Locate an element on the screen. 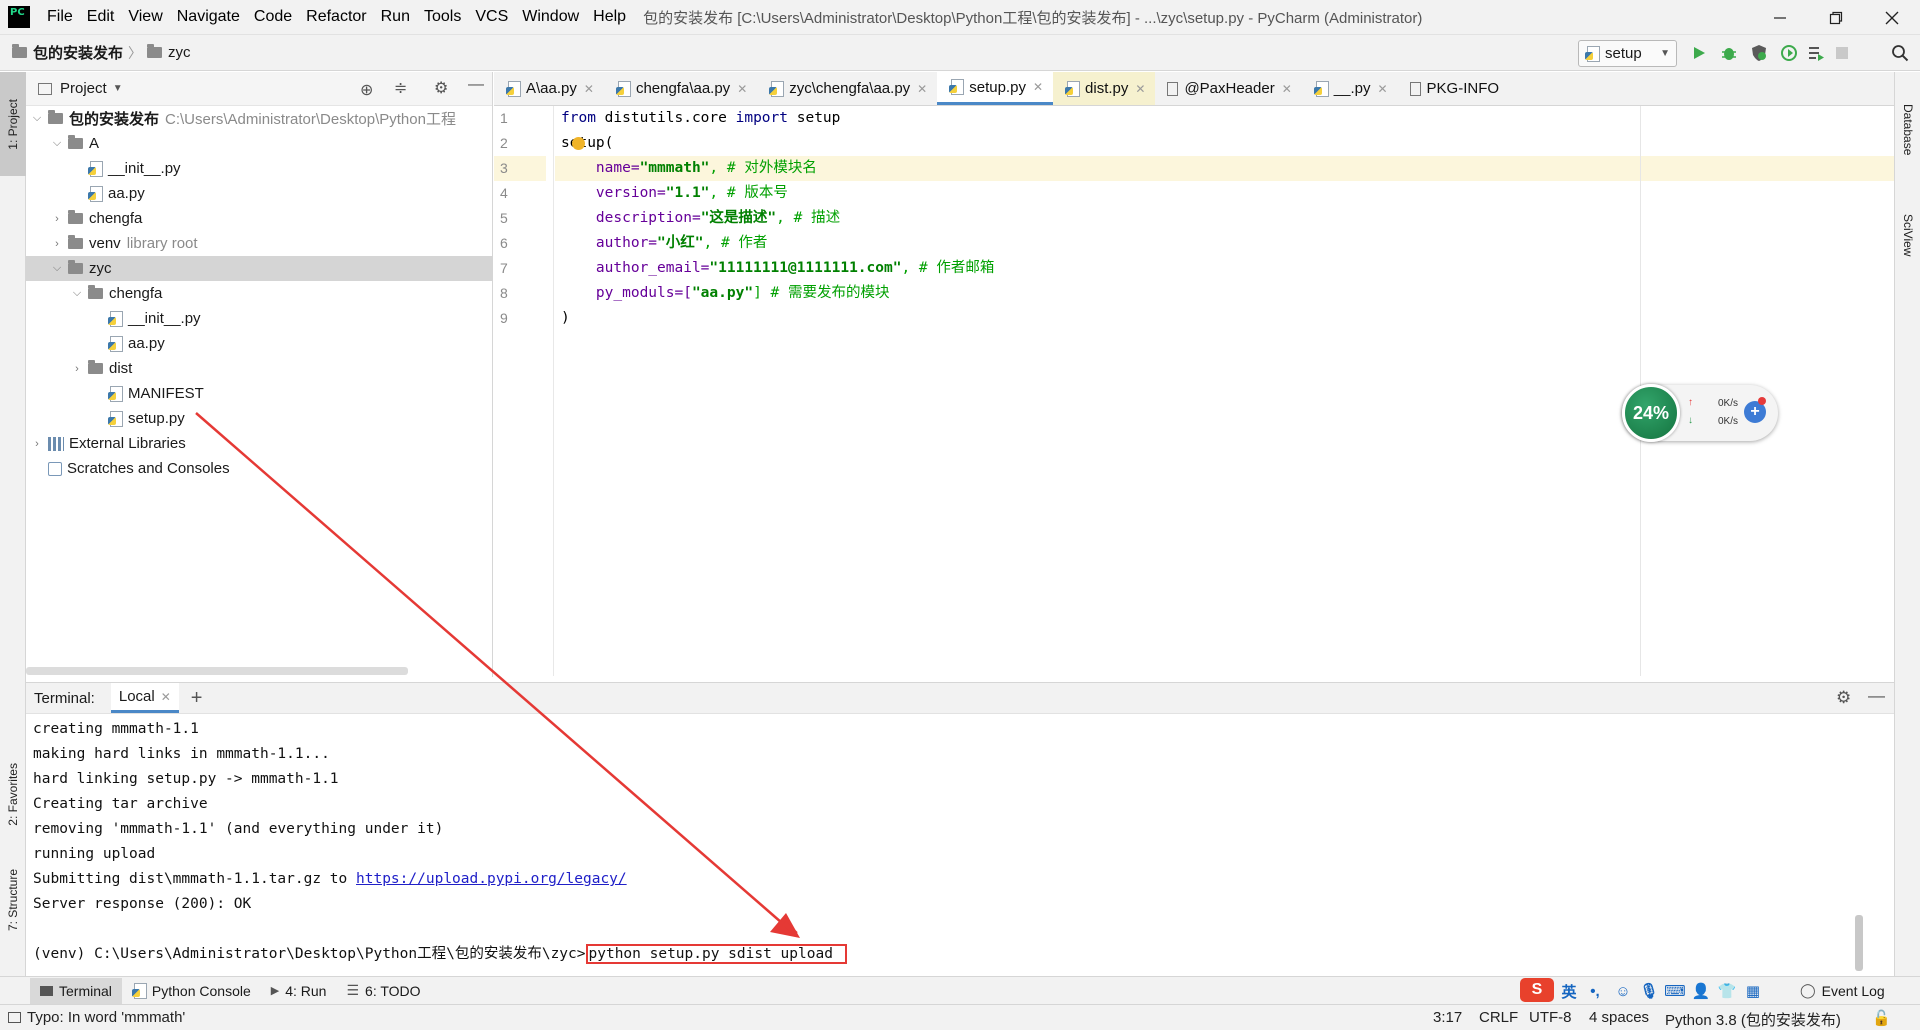 This screenshot has width=1920, height=1030. search-everywhere-button is located at coordinates (1900, 53).